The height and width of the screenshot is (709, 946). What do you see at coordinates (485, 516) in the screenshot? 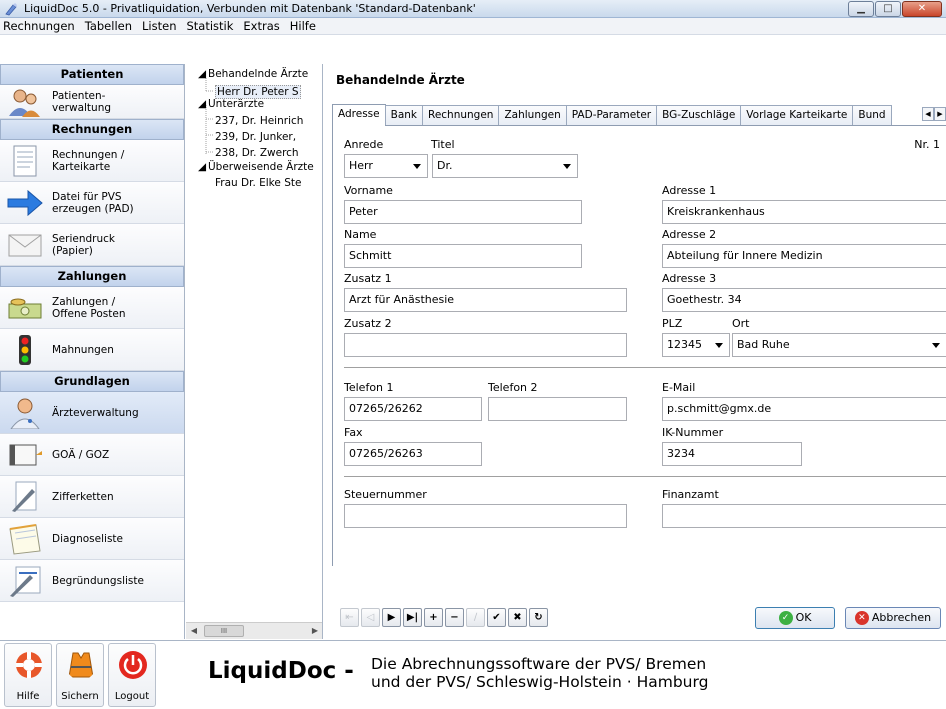
I see `steuernummer-field` at bounding box center [485, 516].